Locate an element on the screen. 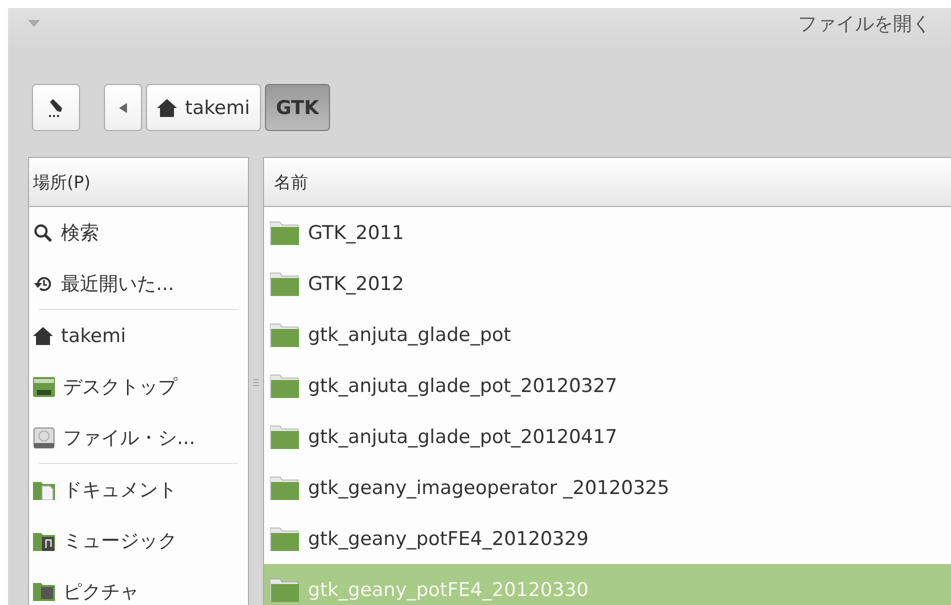 The width and height of the screenshot is (951, 605). music-folder-icon is located at coordinates (44, 540).